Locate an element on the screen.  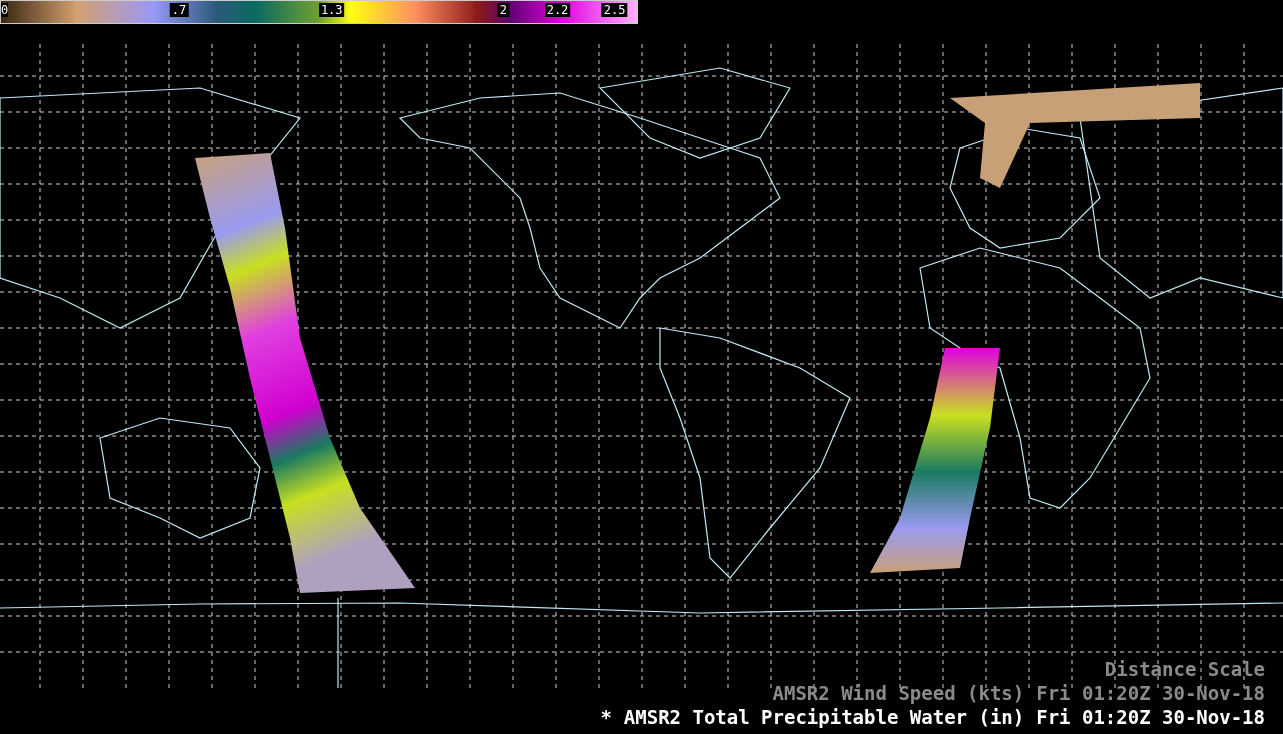
active-layer-marker: * is located at coordinates (606, 717).